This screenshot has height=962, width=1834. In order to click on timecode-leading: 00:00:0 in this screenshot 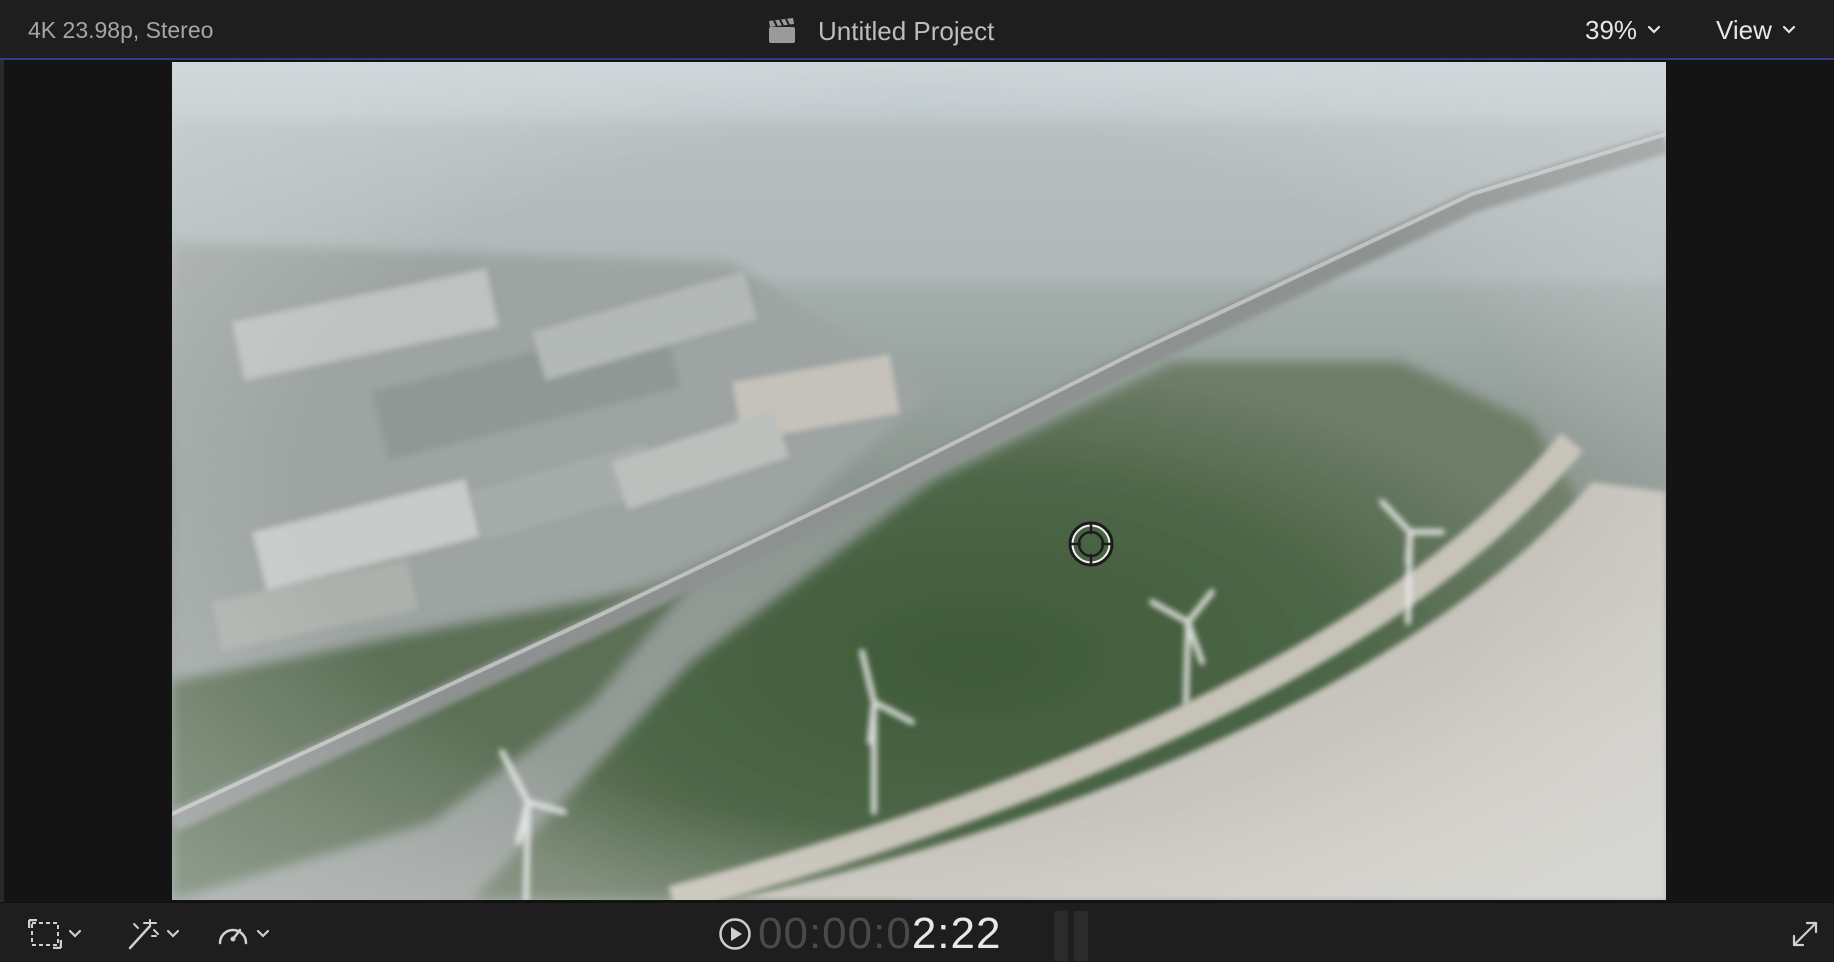, I will do `click(835, 933)`.